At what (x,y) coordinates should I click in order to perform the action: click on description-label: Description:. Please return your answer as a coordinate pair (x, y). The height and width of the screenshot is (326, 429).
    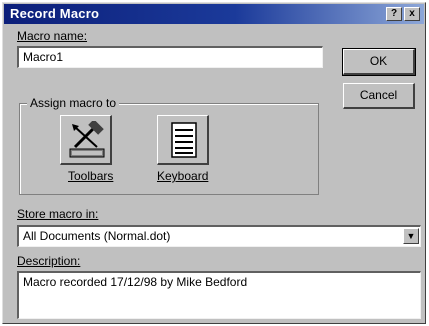
    Looking at the image, I should click on (49, 261).